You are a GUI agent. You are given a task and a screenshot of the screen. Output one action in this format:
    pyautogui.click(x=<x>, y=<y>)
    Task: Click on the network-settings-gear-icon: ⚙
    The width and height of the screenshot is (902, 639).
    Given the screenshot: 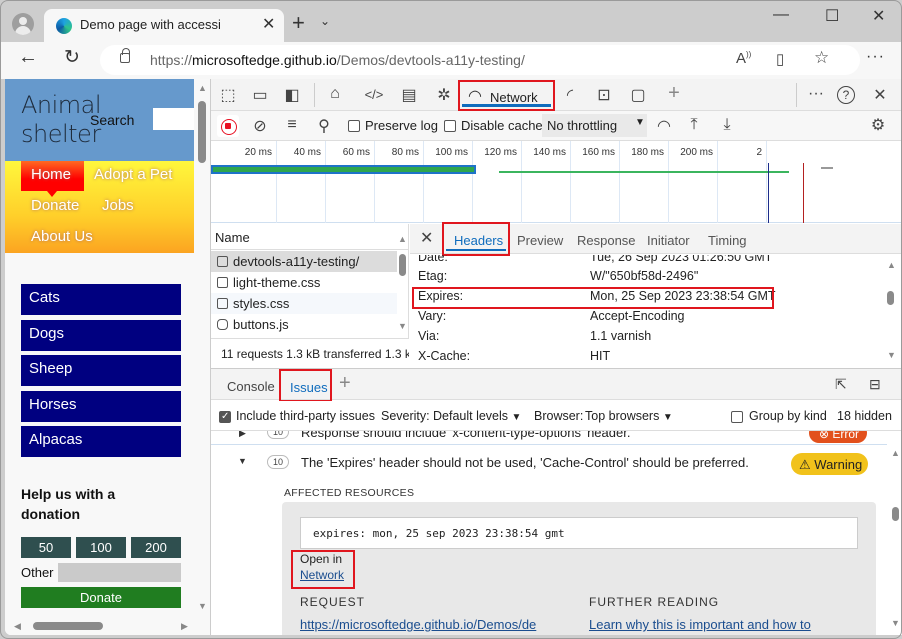 What is the action you would take?
    pyautogui.click(x=878, y=125)
    